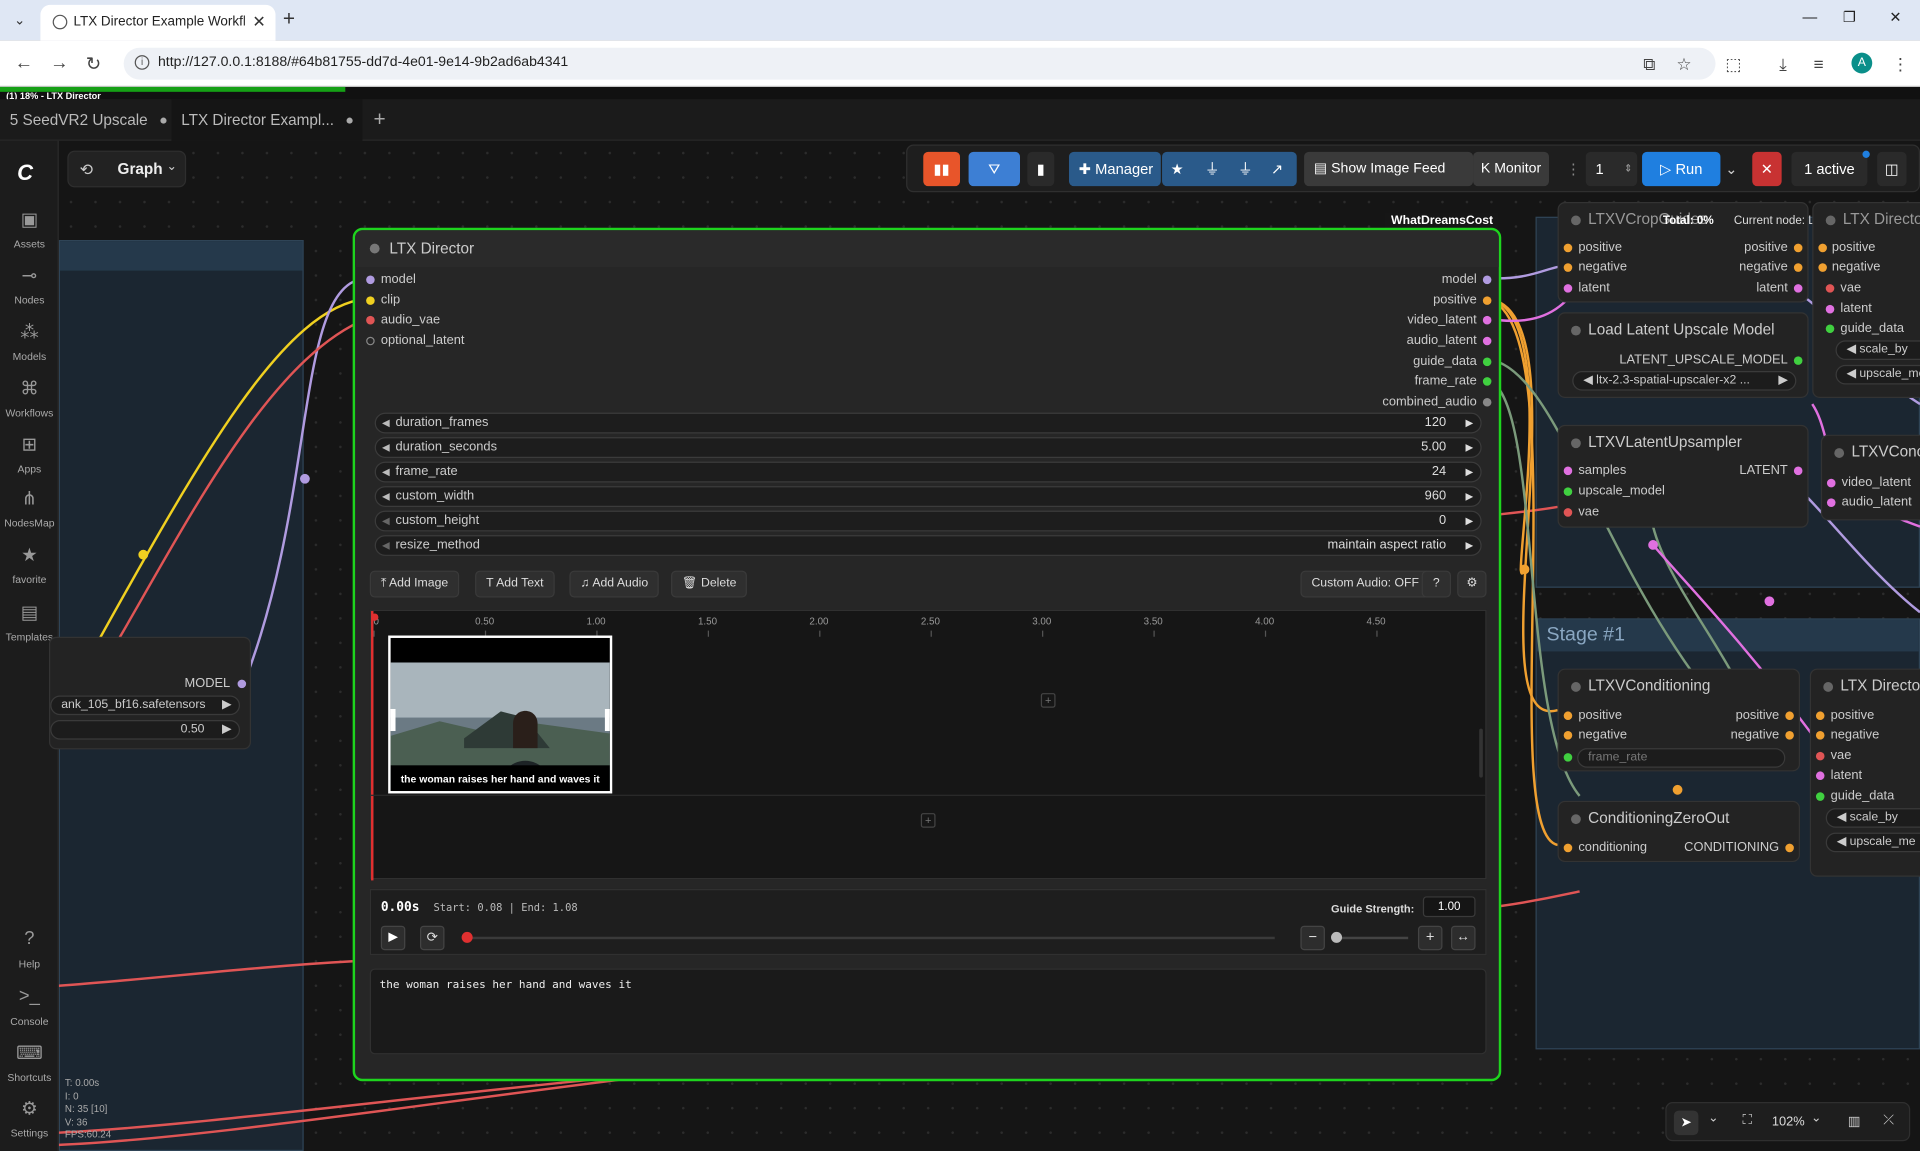 Image resolution: width=1920 pixels, height=1151 pixels. Describe the element at coordinates (1041, 169) in the screenshot. I see `bookmark-button: ▮` at that location.